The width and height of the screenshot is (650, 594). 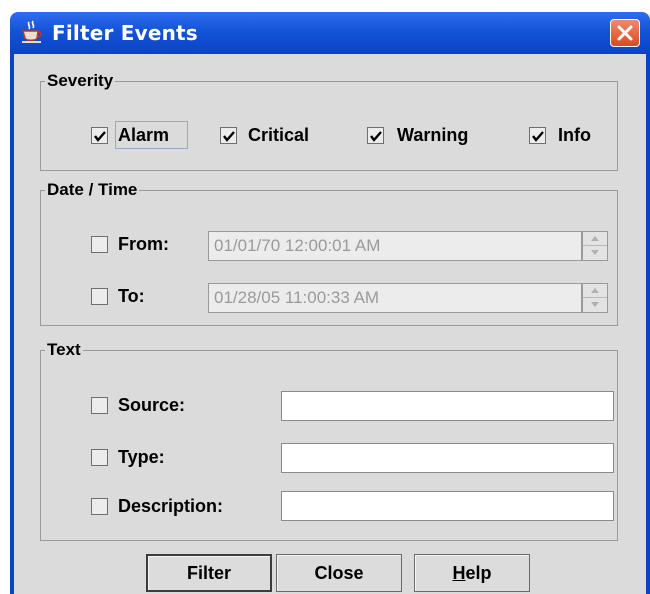 I want to click on alarm-label: Alarm, so click(x=143, y=135).